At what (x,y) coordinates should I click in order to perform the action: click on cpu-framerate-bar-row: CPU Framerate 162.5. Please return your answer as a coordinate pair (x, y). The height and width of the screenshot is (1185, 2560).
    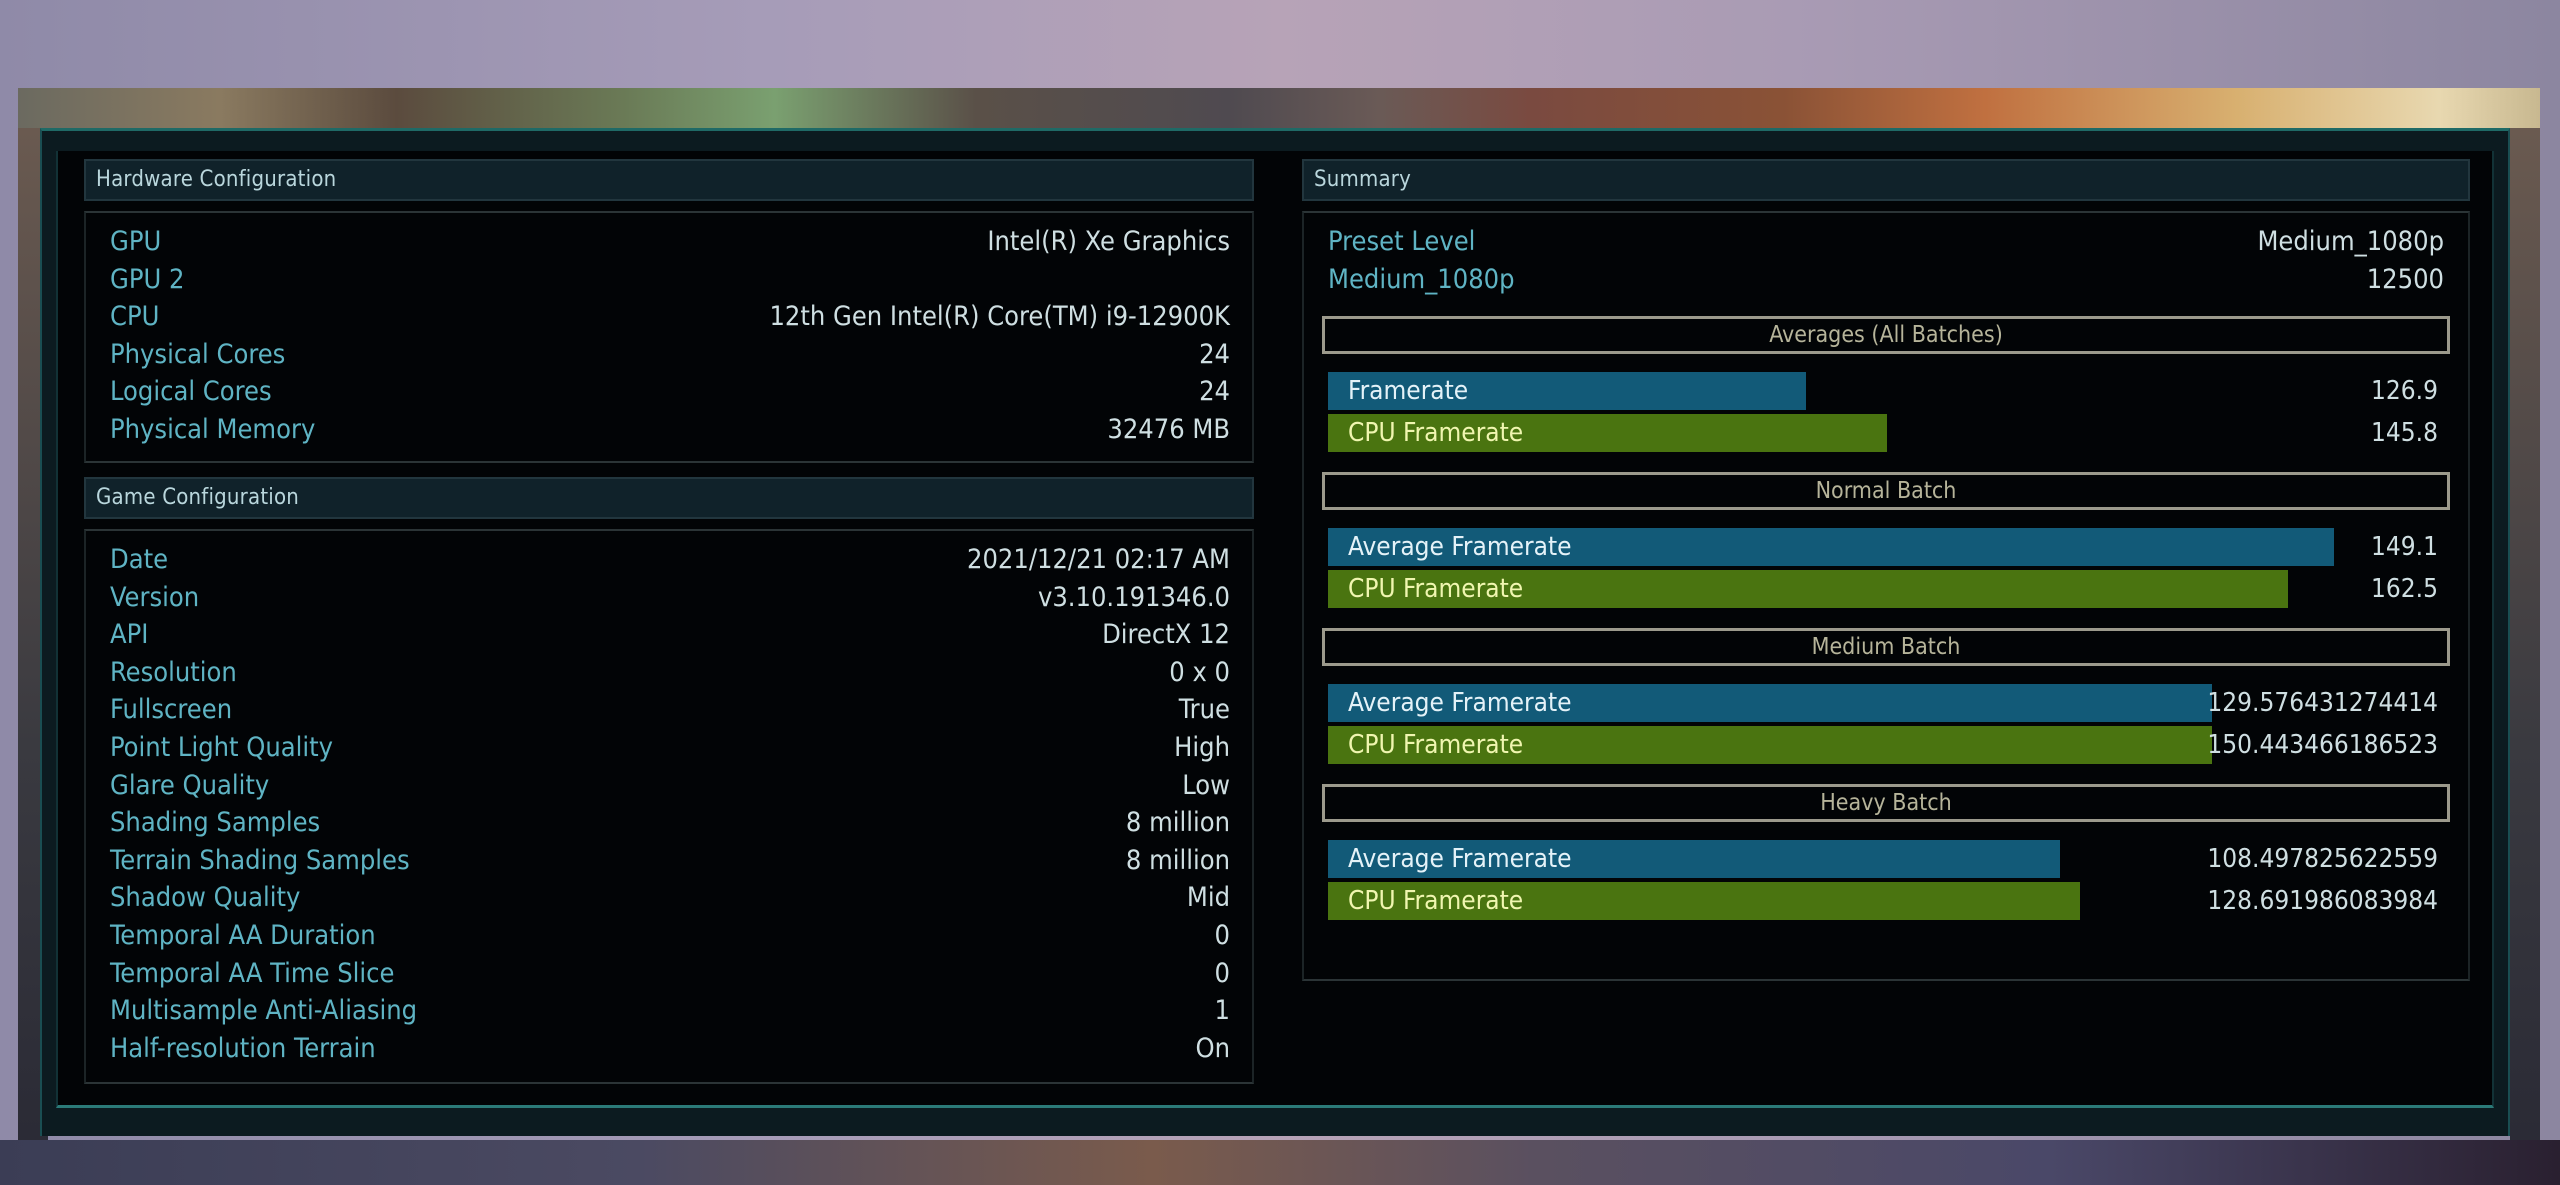
    Looking at the image, I should click on (1886, 590).